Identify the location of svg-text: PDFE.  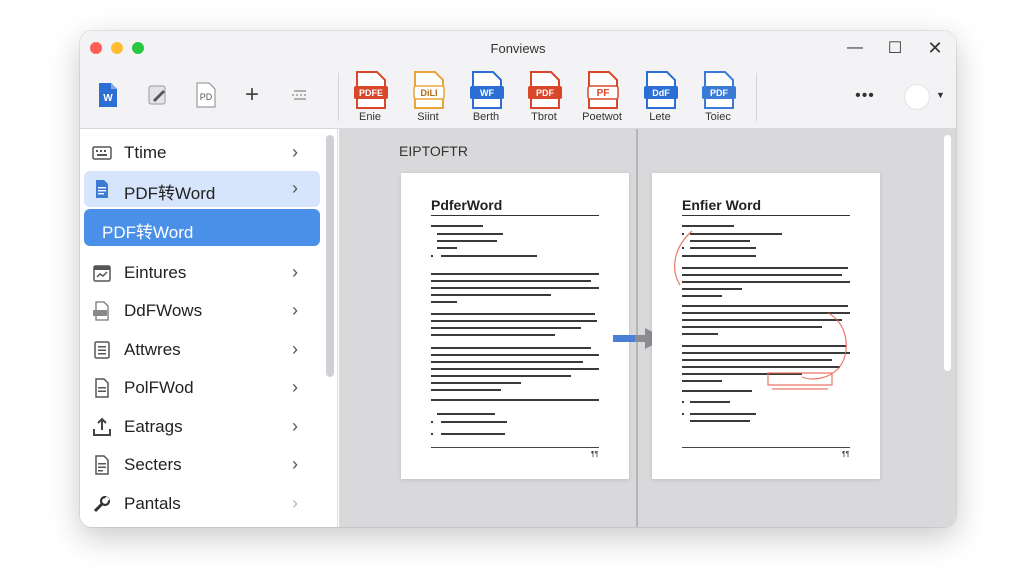
(371, 93).